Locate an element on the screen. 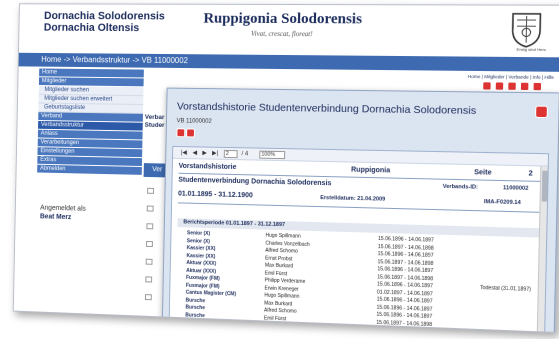 The width and height of the screenshot is (559, 339). background-org-label: Verbar Studer is located at coordinates (155, 122).